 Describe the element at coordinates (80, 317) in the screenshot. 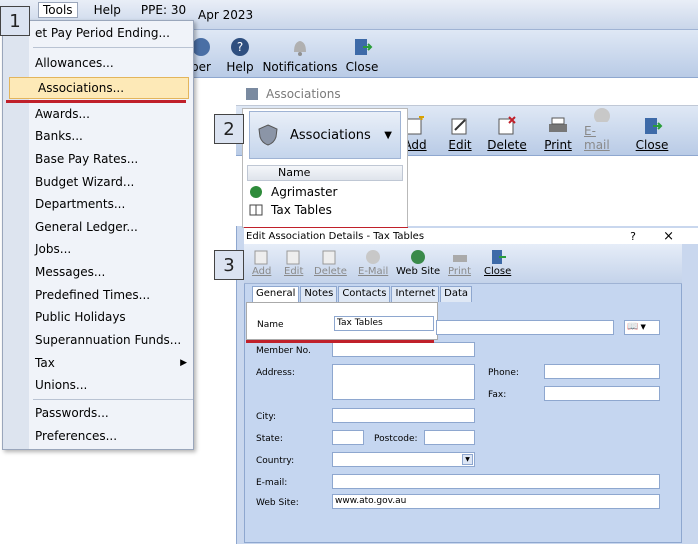

I see `menu-item-public-holidays: Public Holidays` at that location.